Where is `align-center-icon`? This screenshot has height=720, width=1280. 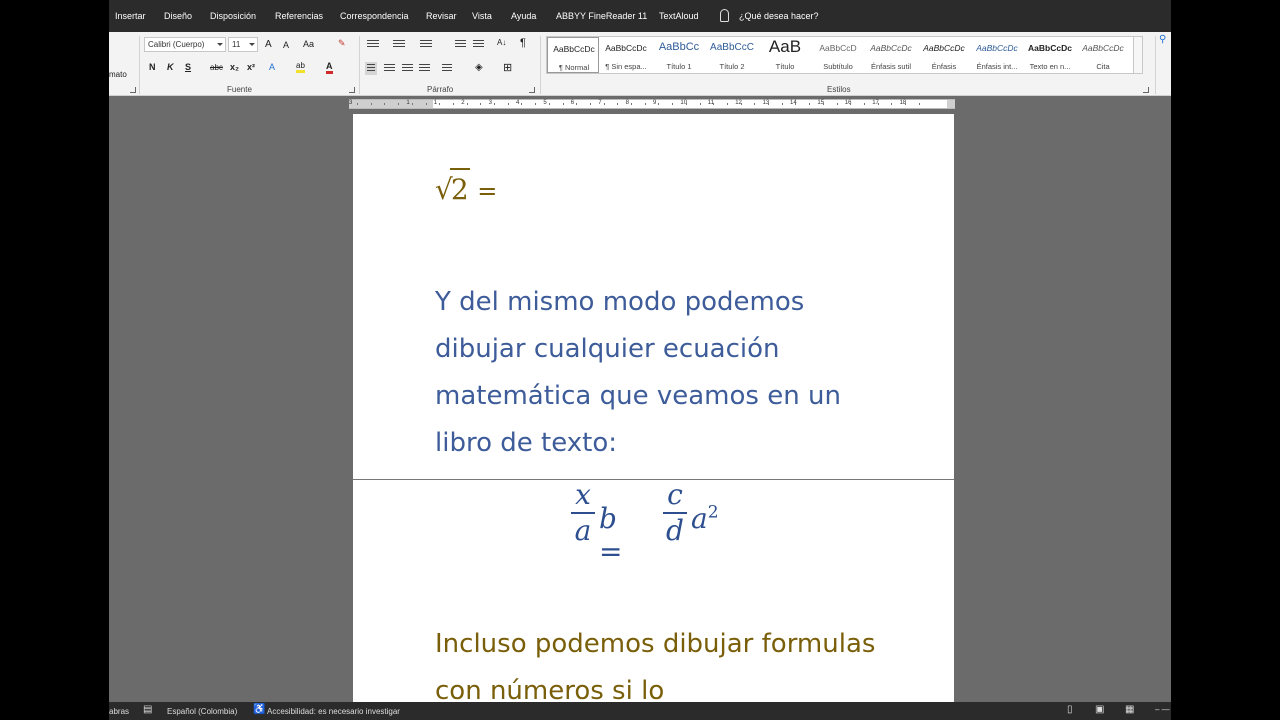
align-center-icon is located at coordinates (389, 68).